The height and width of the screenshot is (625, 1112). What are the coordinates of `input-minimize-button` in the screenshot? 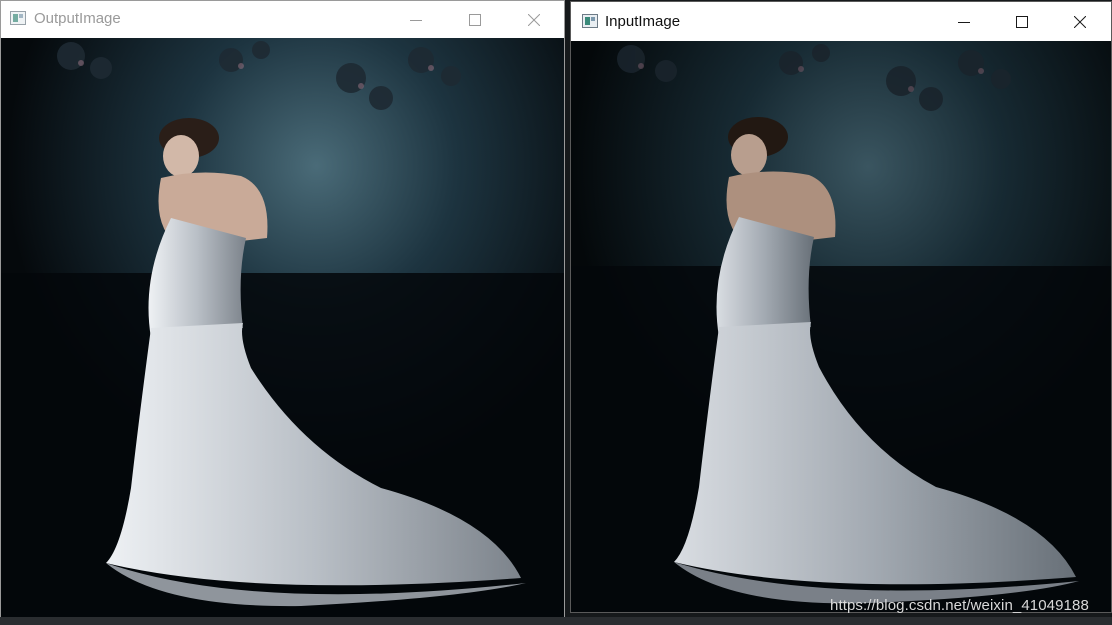 It's located at (964, 21).